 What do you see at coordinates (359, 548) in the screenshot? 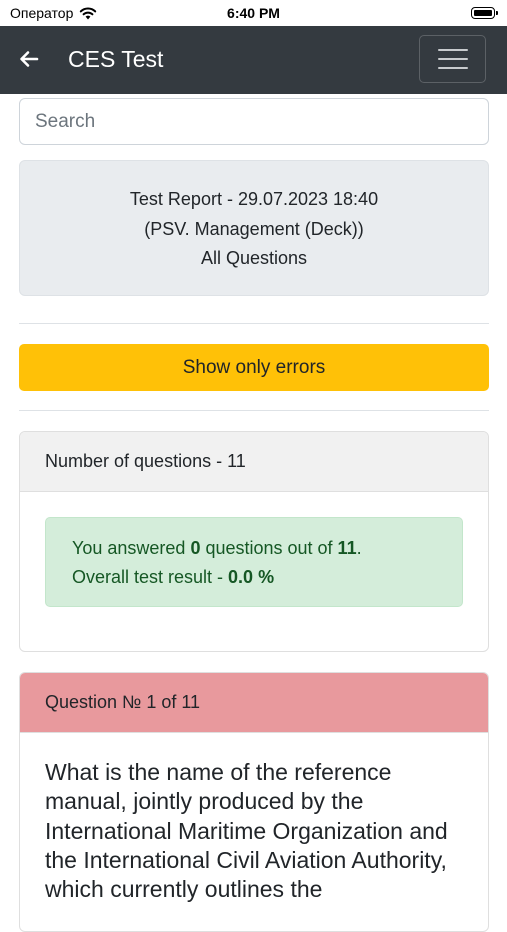
I see `answered-suffix: .` at bounding box center [359, 548].